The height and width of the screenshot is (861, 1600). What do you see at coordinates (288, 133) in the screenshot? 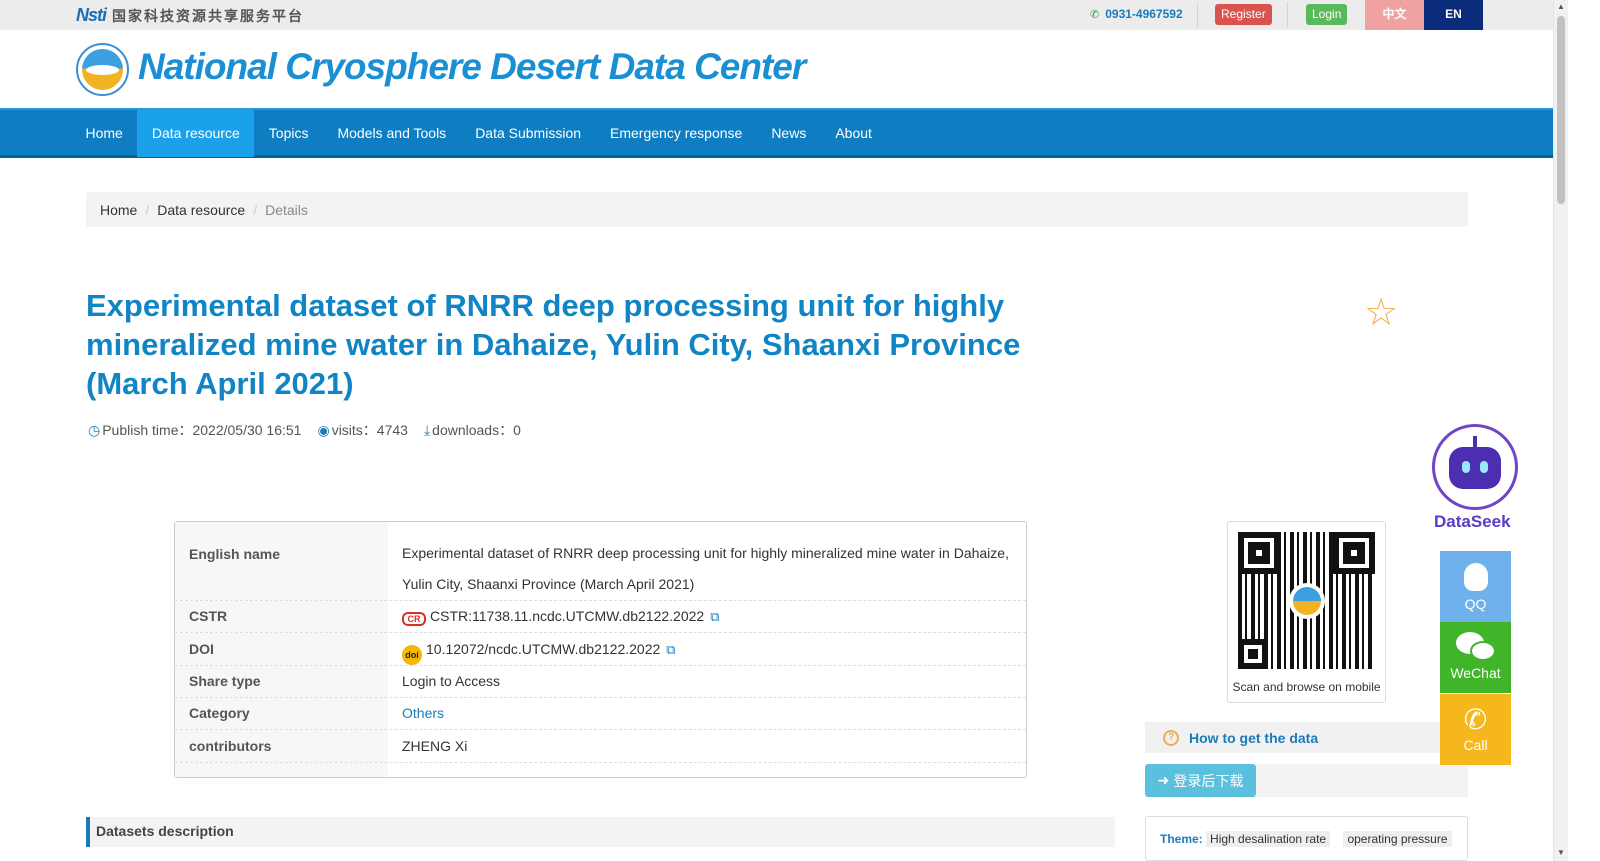
I see `nav-item-topics: Topics` at bounding box center [288, 133].